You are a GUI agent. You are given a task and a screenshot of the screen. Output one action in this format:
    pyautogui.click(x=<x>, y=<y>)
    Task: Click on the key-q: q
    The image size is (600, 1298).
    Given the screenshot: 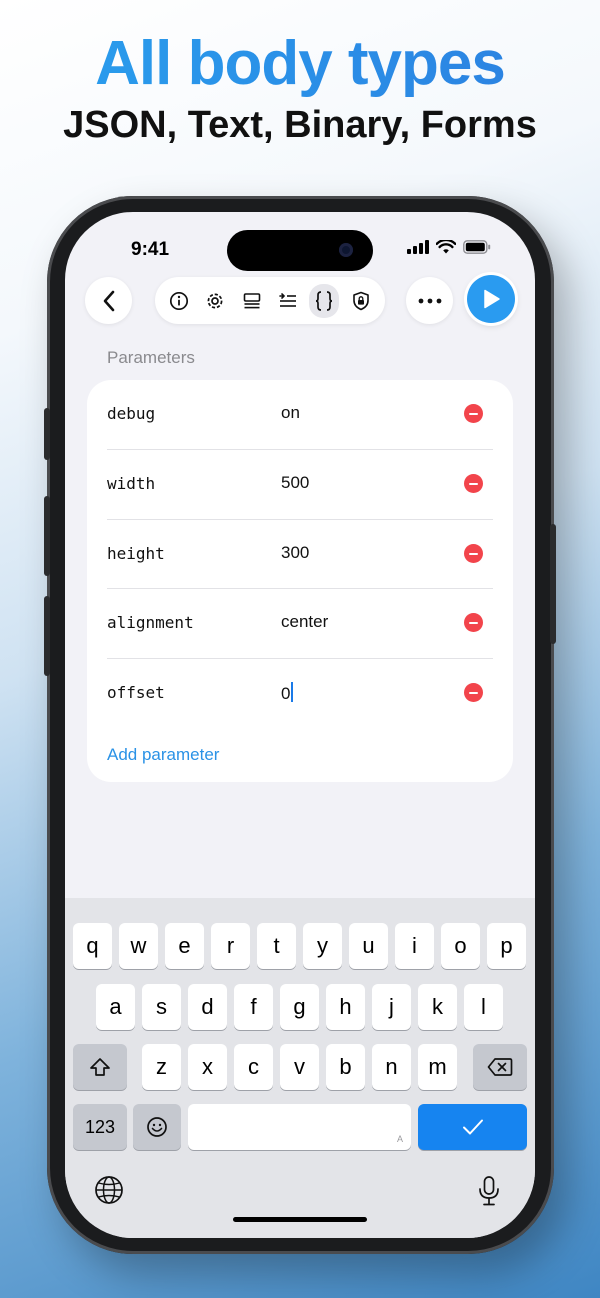 What is the action you would take?
    pyautogui.click(x=92, y=946)
    